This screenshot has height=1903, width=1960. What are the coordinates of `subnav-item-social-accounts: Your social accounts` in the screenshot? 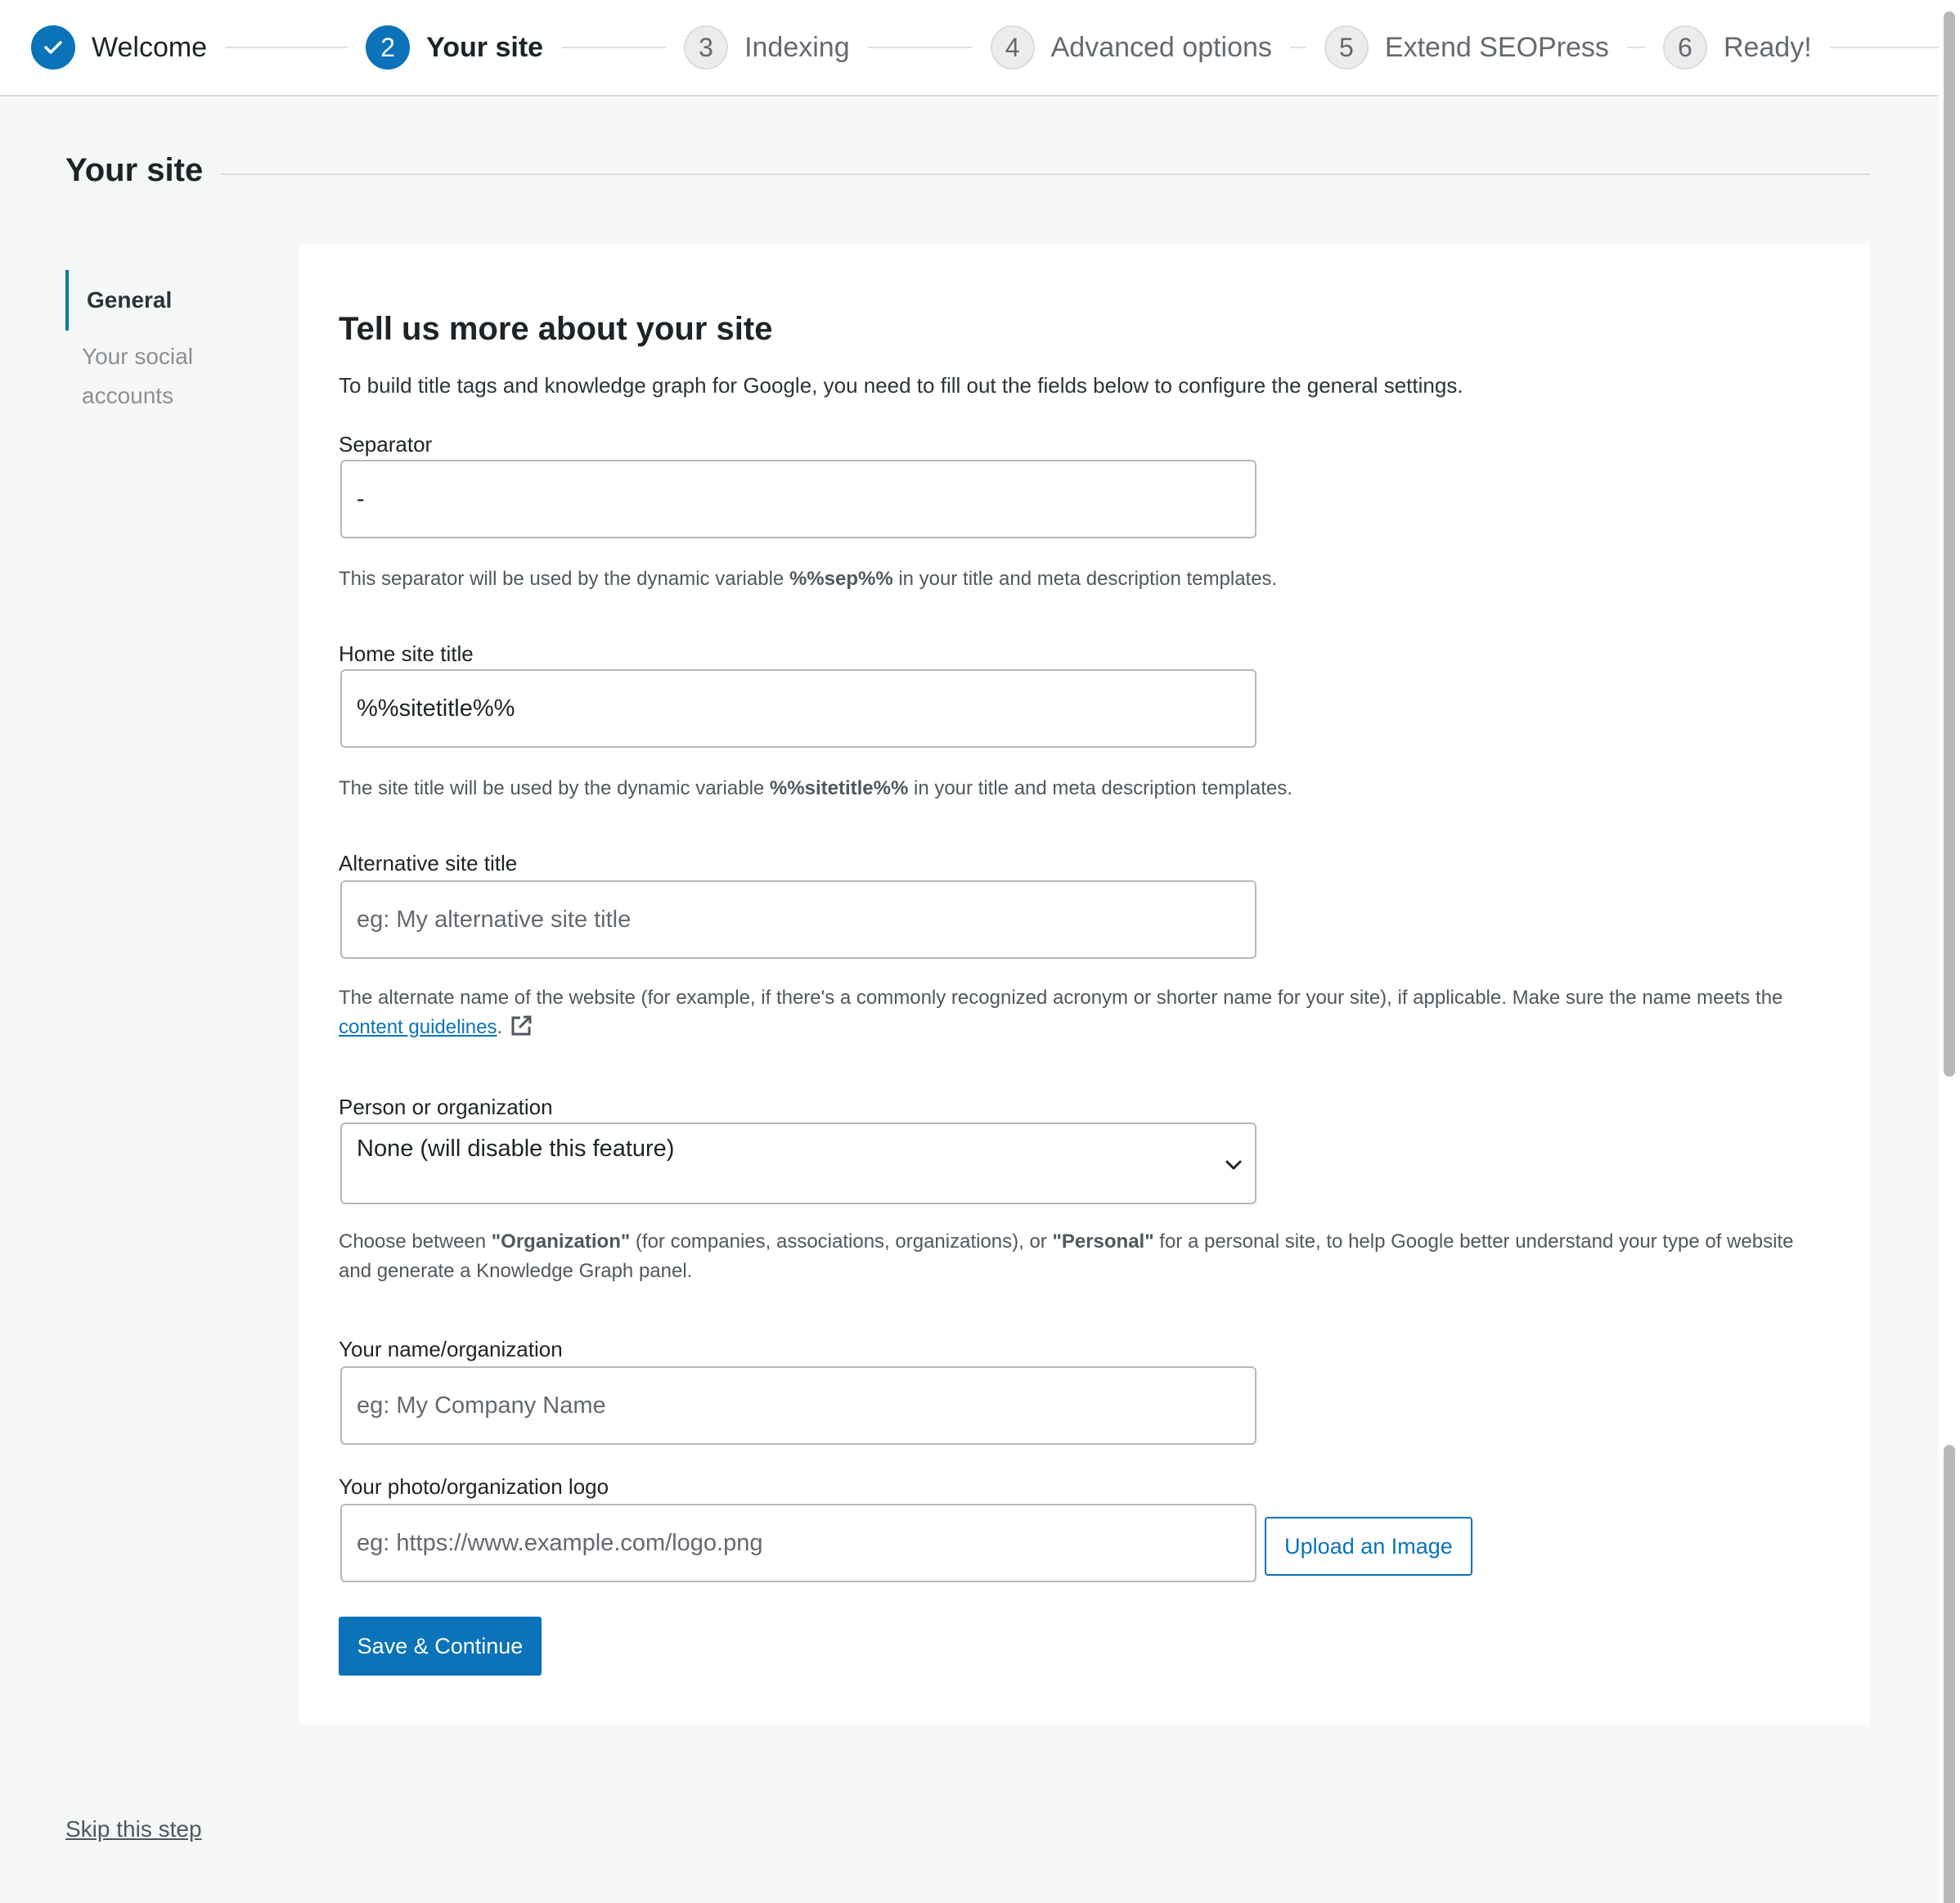 It's located at (163, 373).